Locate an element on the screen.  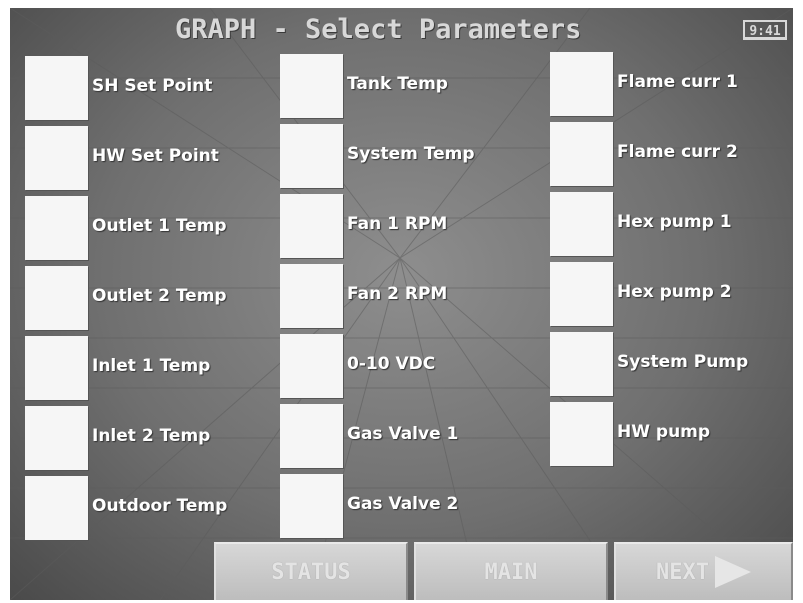
param-flame-curr-1: Flame curr 1 is located at coordinates (644, 84).